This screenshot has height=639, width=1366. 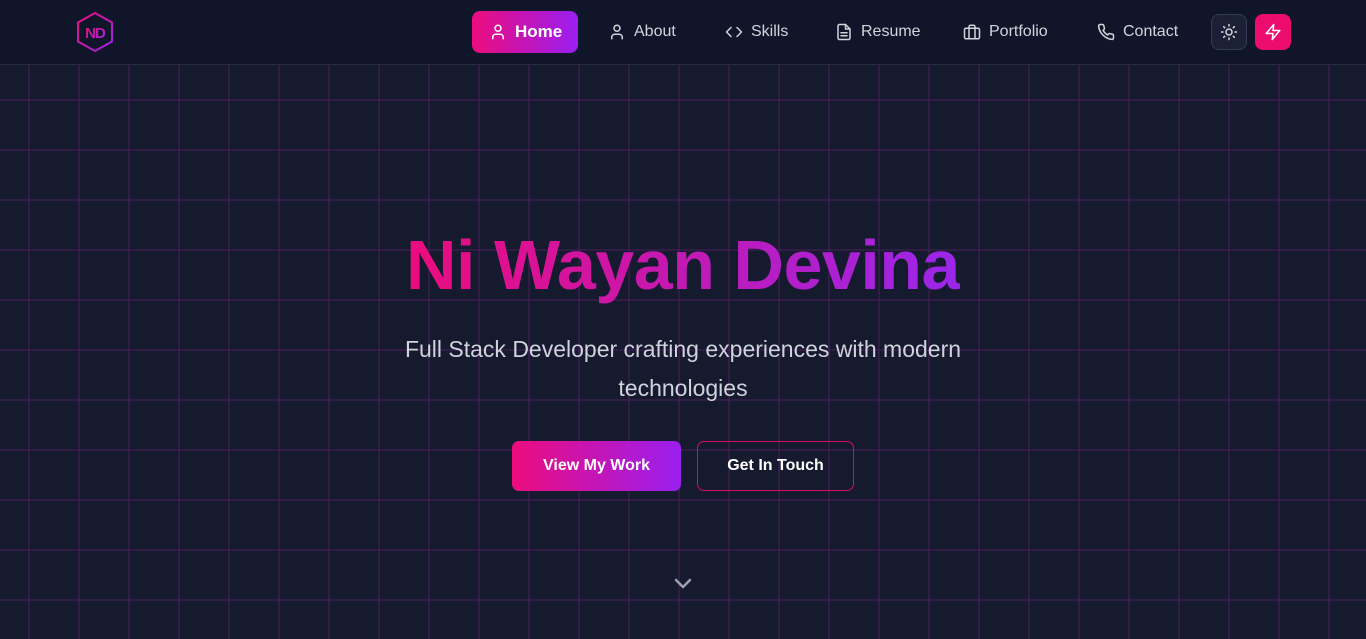 I want to click on nav-item-label: Contact, so click(x=1151, y=31).